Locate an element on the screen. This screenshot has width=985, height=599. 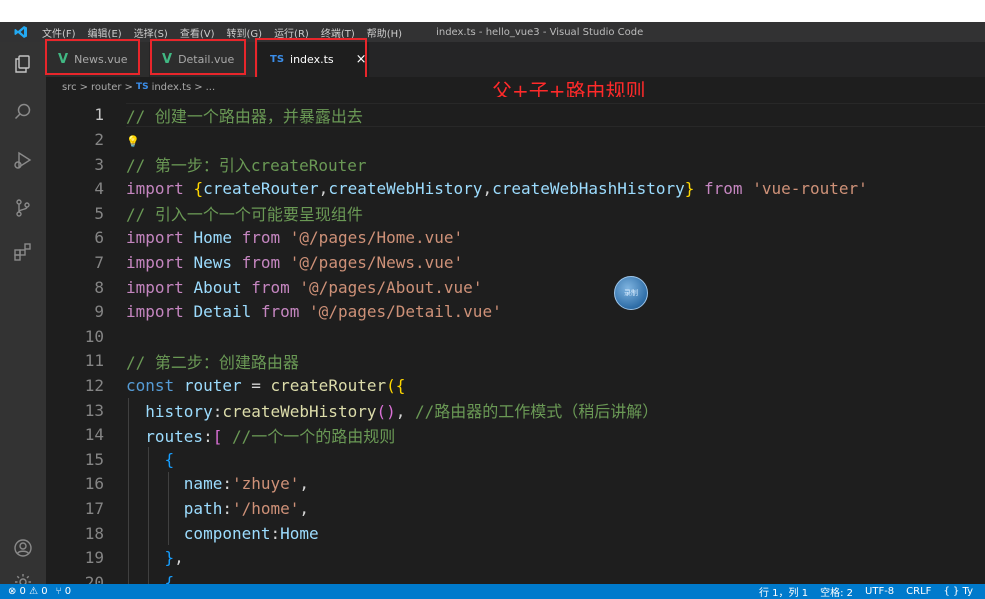
code-token: // 第一步：引入createRouter is located at coordinates (246, 166).